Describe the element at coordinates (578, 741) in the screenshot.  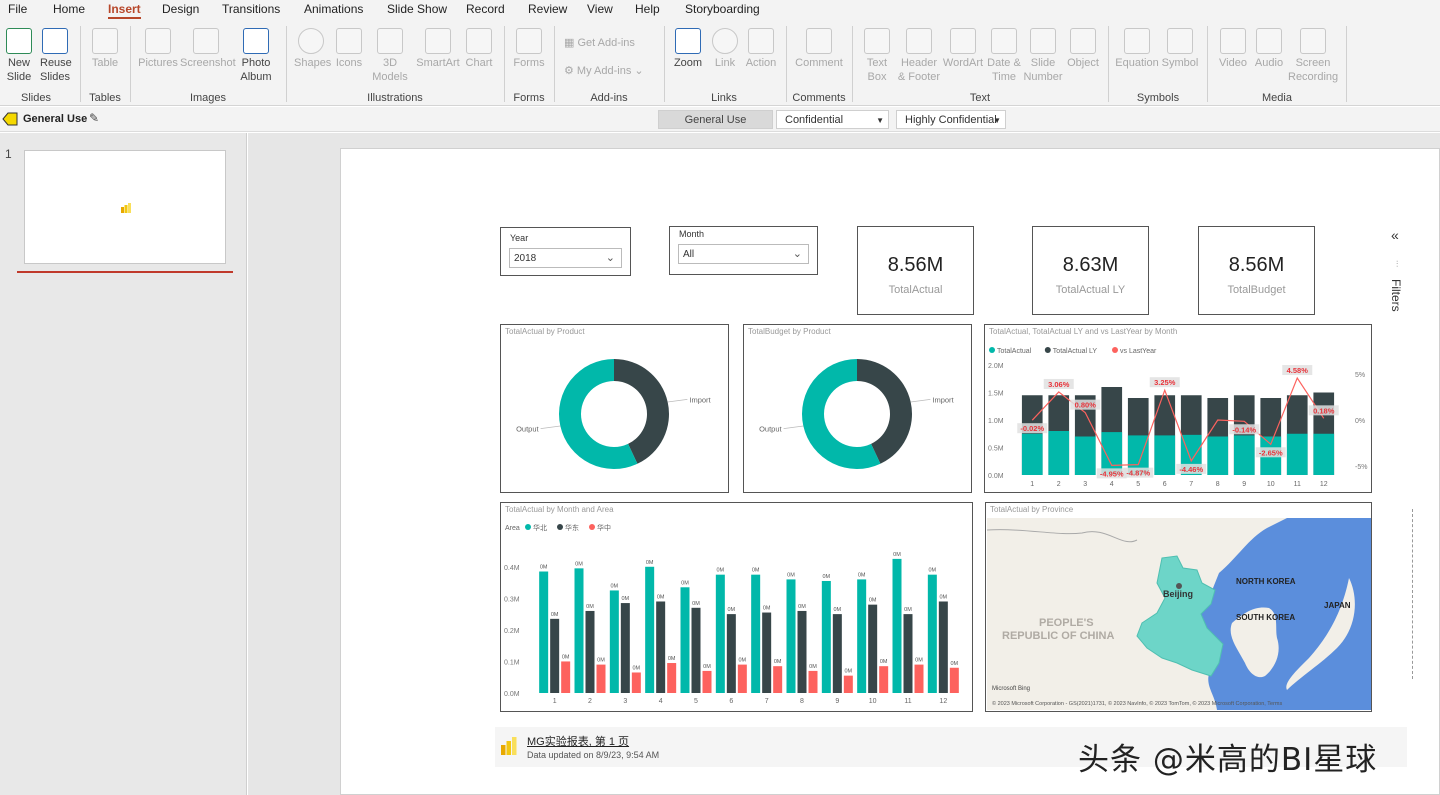
I see `report-link: MG实验报表, 第 1 页` at that location.